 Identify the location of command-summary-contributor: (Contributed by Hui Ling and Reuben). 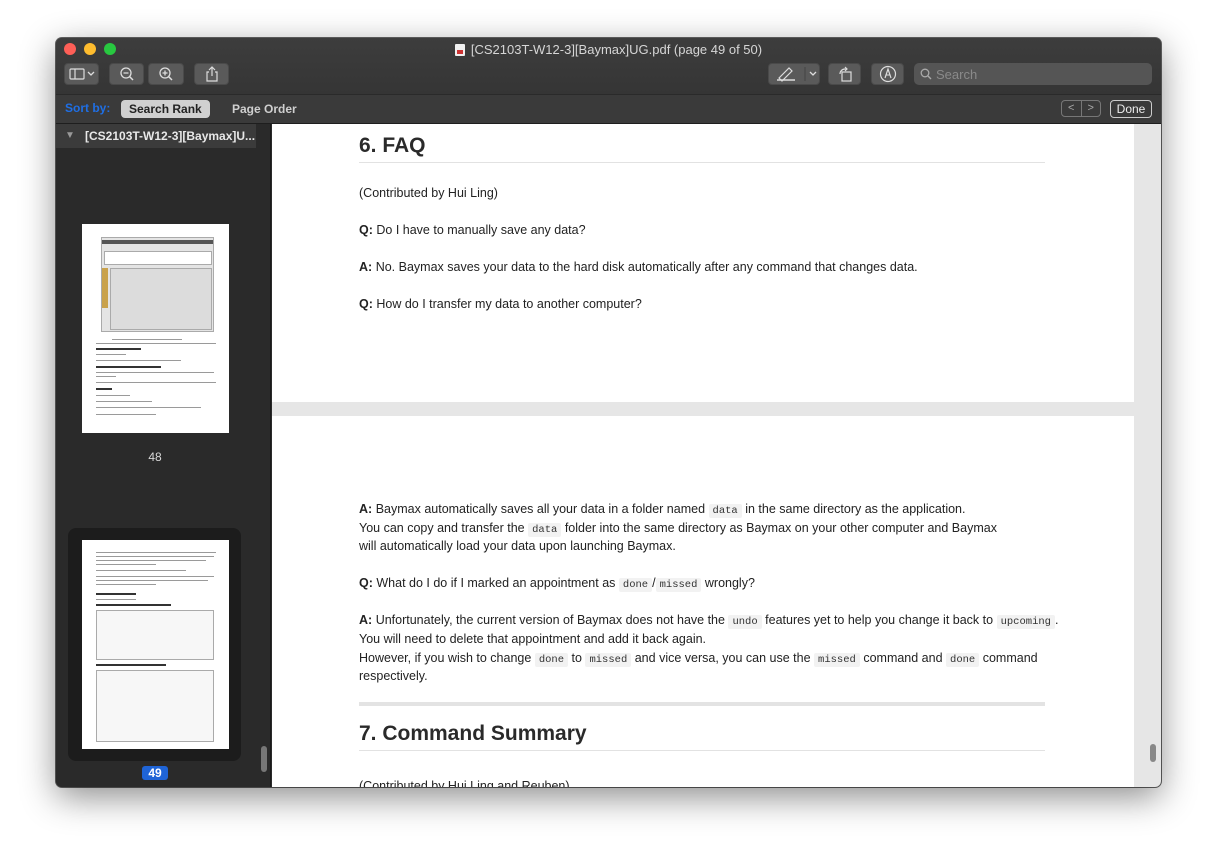
(464, 783).